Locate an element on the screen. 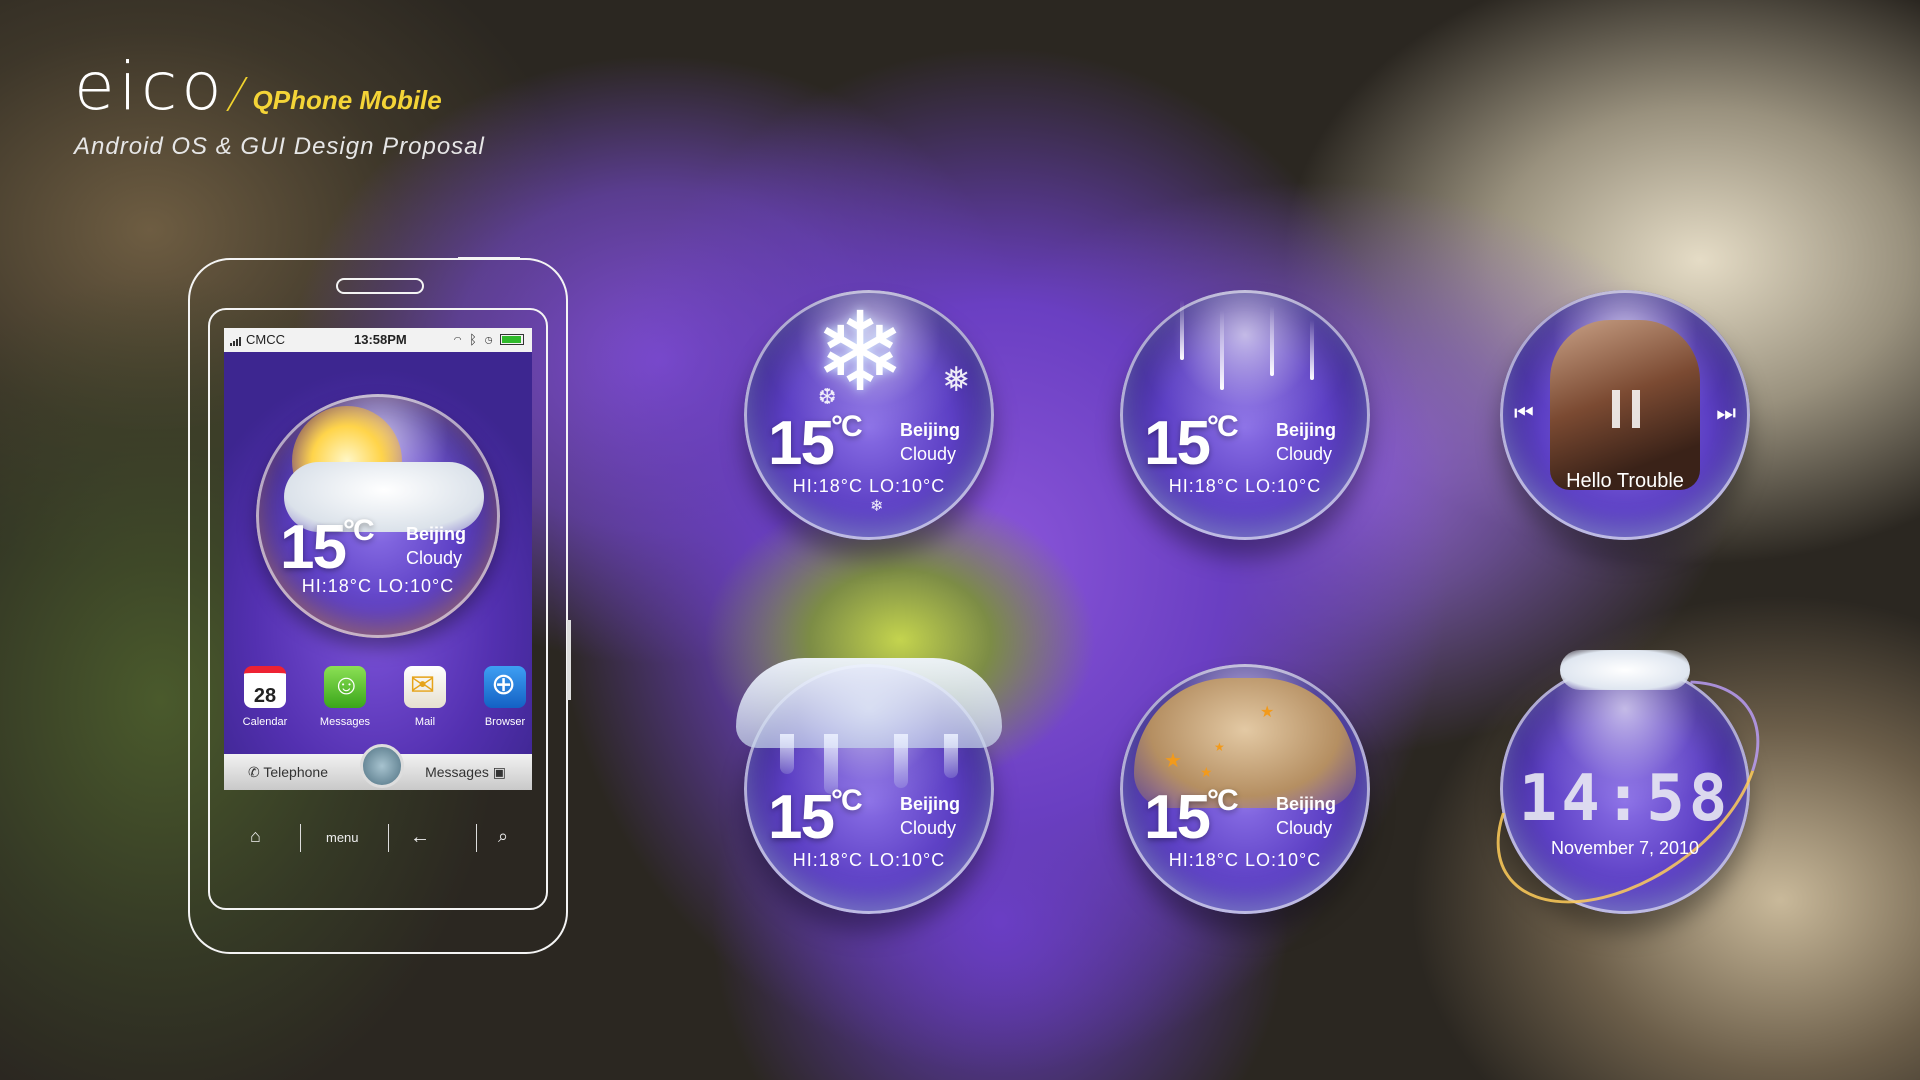  carrier-label: CMCC is located at coordinates (265, 339).